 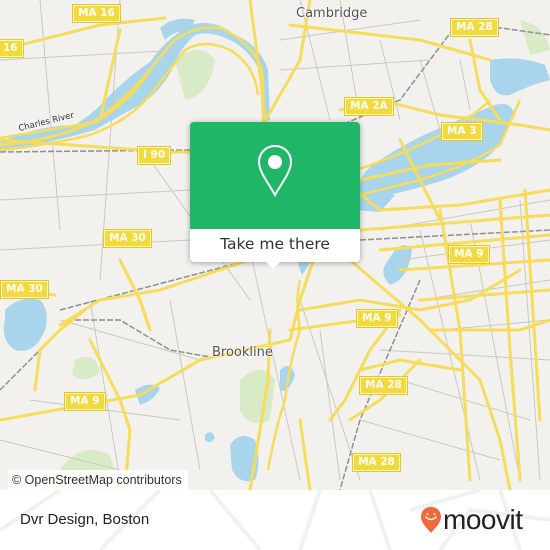 I want to click on popup-pointer, so click(x=273, y=265).